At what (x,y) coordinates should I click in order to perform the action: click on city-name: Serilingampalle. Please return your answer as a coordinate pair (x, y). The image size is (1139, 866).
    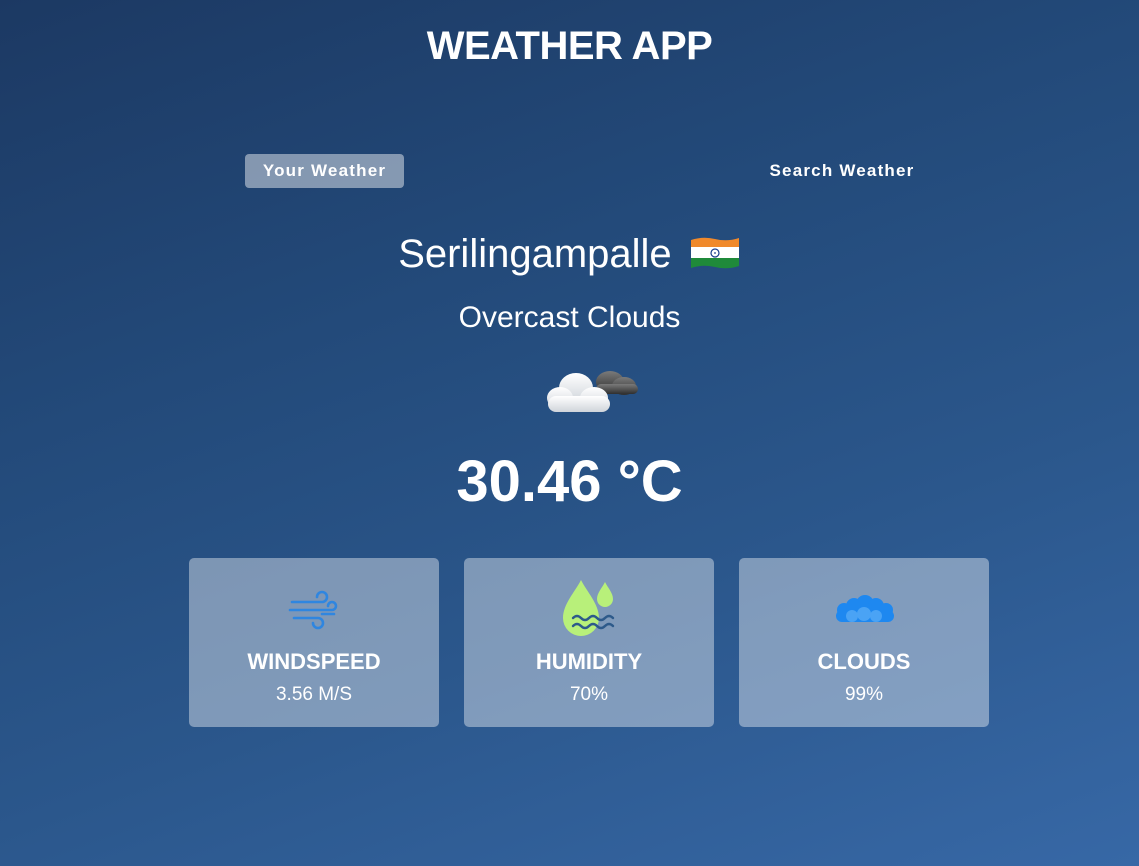
    Looking at the image, I should click on (535, 254).